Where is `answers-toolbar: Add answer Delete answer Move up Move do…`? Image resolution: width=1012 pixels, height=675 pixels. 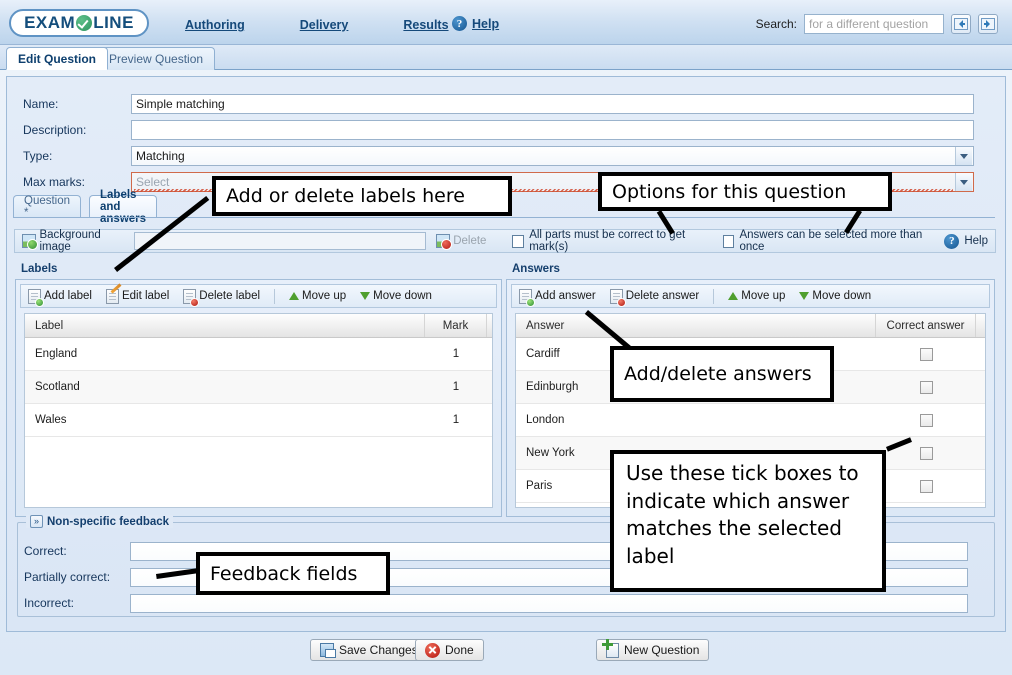 answers-toolbar: Add answer Delete answer Move up Move do… is located at coordinates (750, 296).